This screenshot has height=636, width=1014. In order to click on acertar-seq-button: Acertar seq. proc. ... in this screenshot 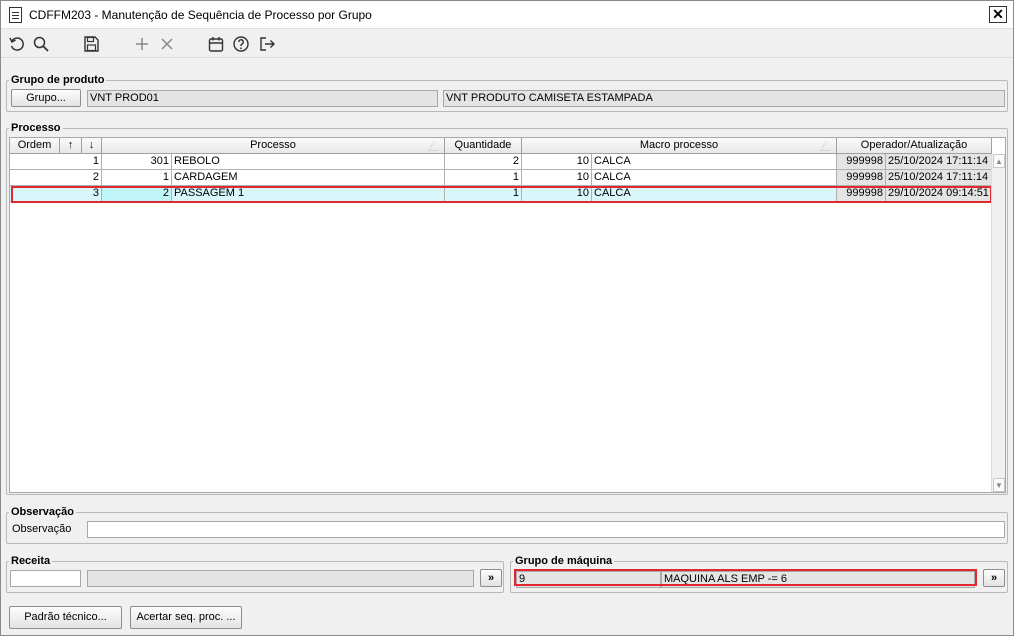, I will do `click(186, 617)`.